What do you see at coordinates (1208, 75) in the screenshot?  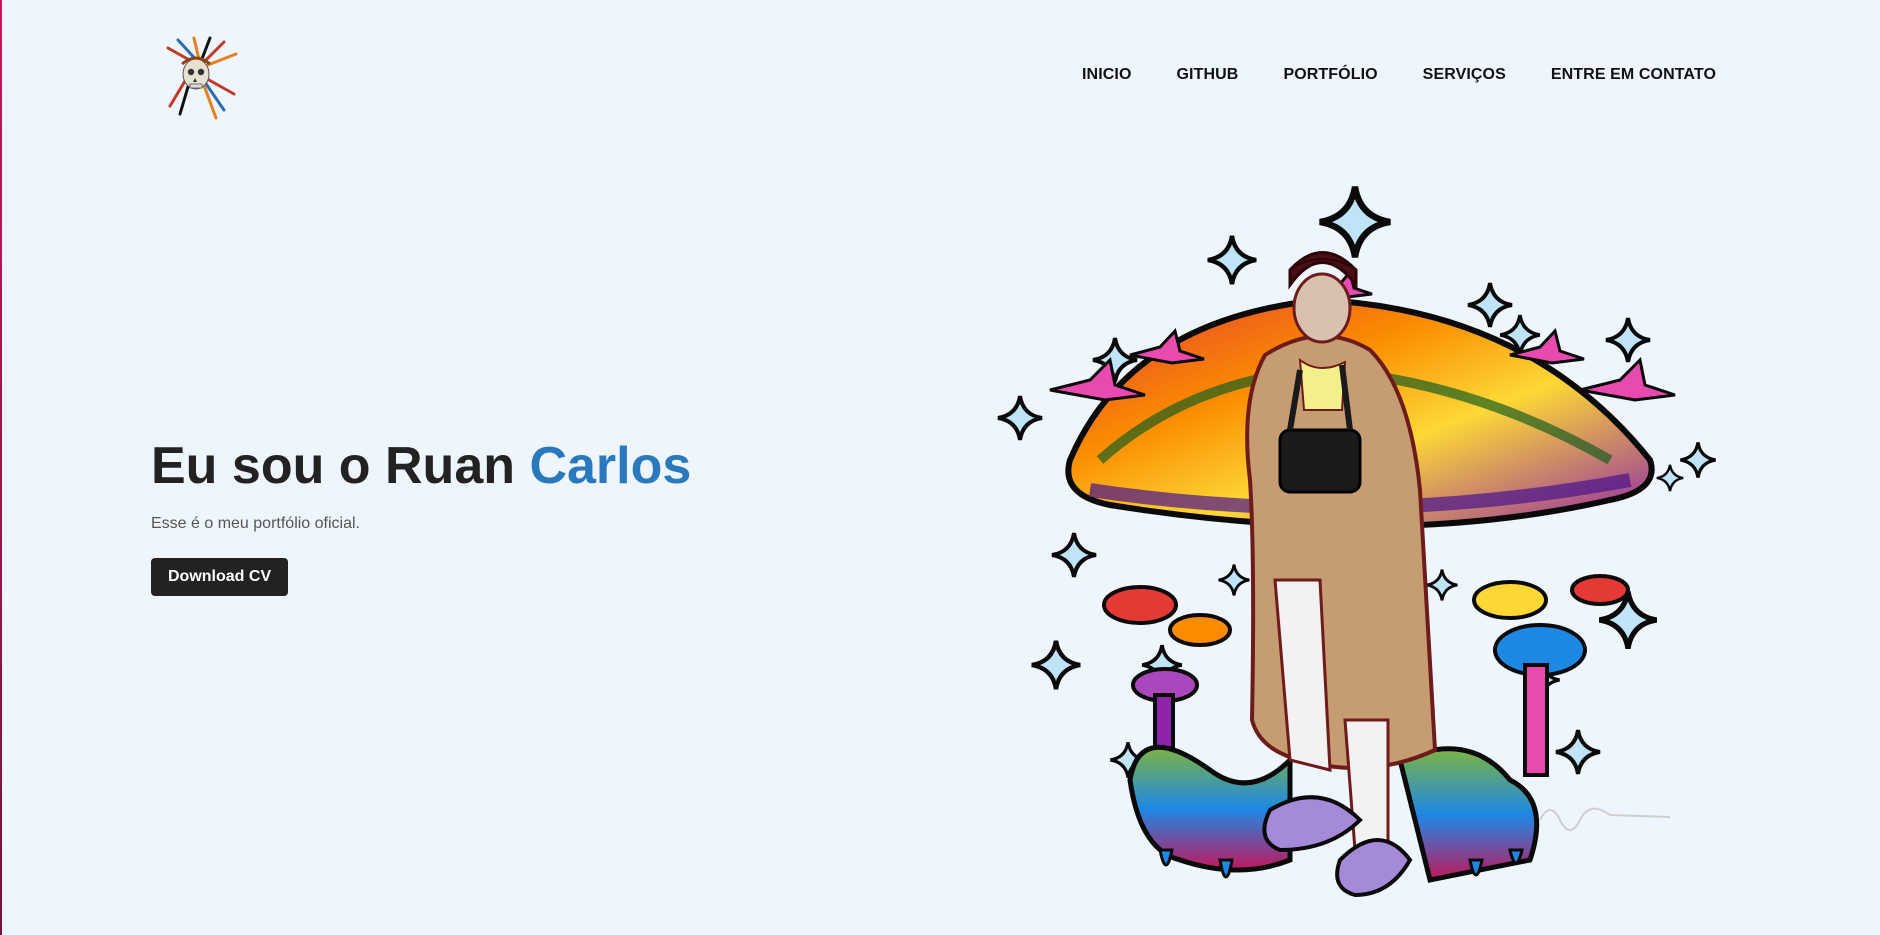 I see `nav-link-github: GITHUB` at bounding box center [1208, 75].